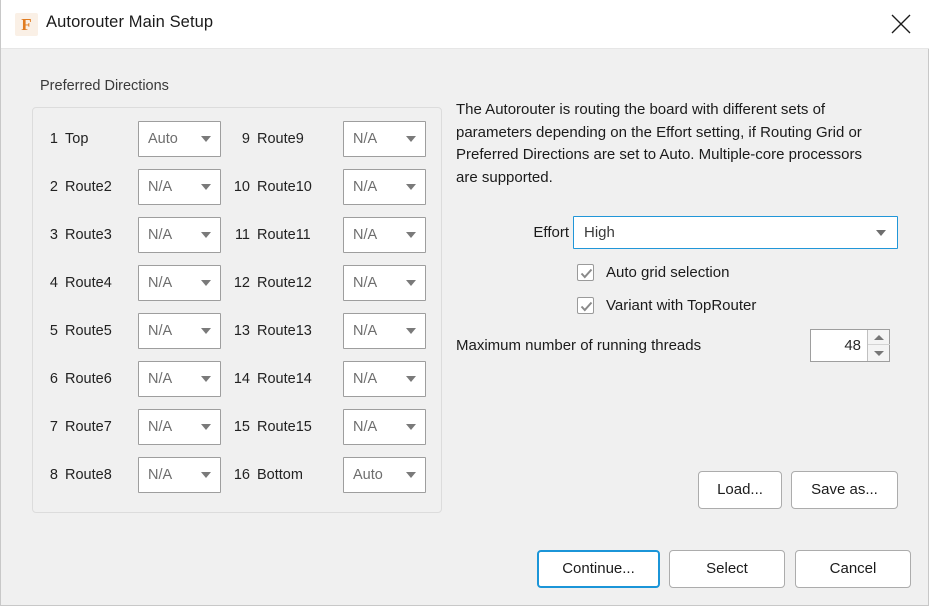  I want to click on row-label: Route13, so click(284, 331).